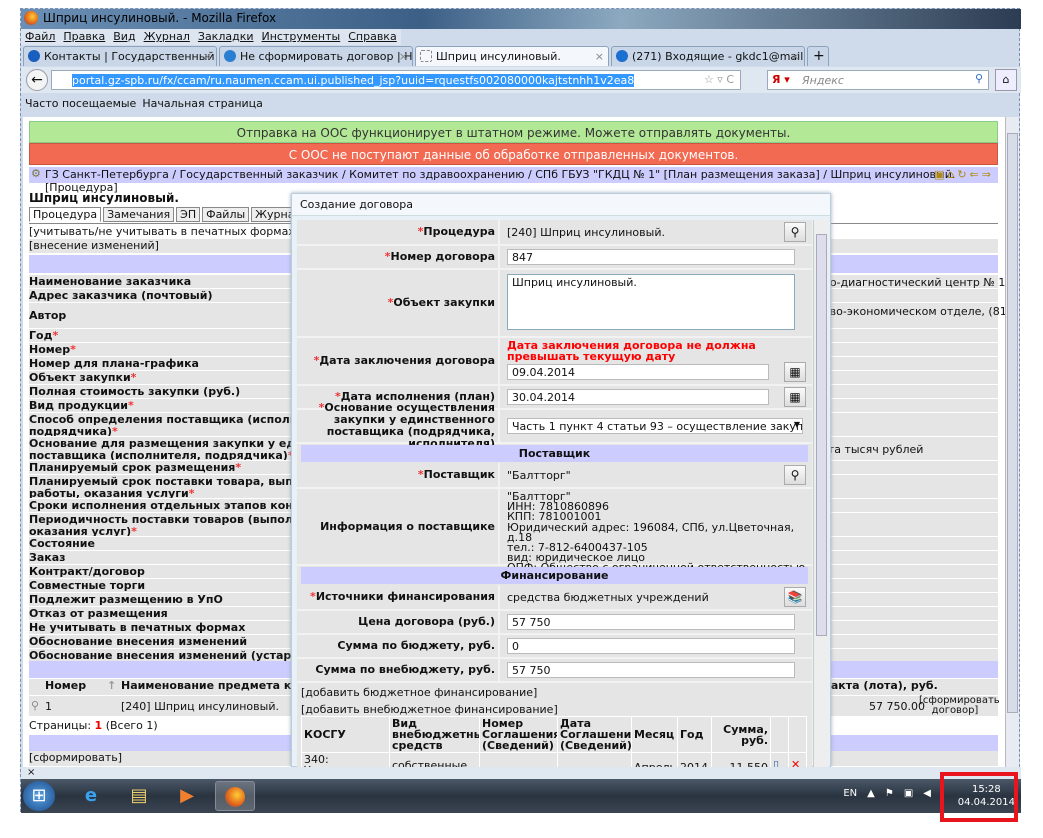 Image resolution: width=1043 pixels, height=838 pixels. I want to click on menu-tools: Инструменты, so click(301, 37).